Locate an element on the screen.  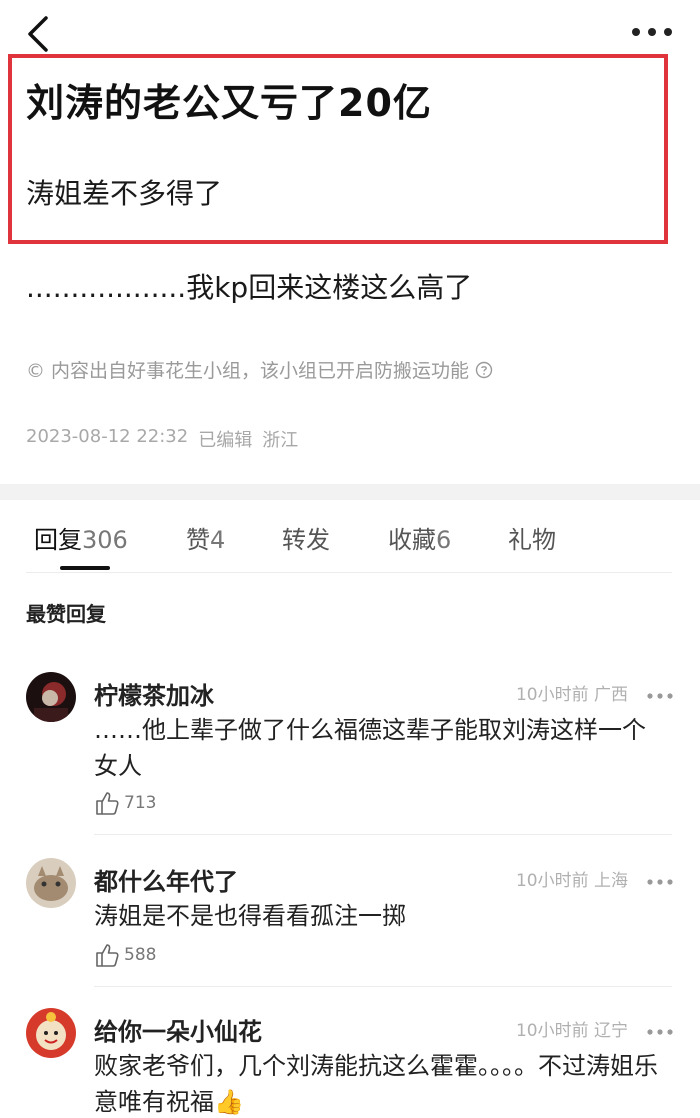
like-count: 588 is located at coordinates (140, 955).